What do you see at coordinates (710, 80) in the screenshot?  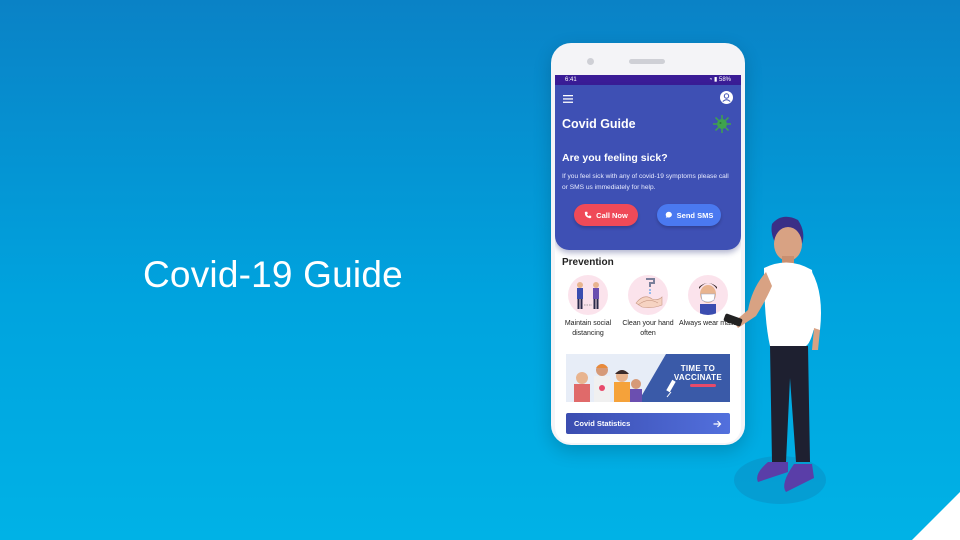 I see `wifi-icon: ◔` at bounding box center [710, 80].